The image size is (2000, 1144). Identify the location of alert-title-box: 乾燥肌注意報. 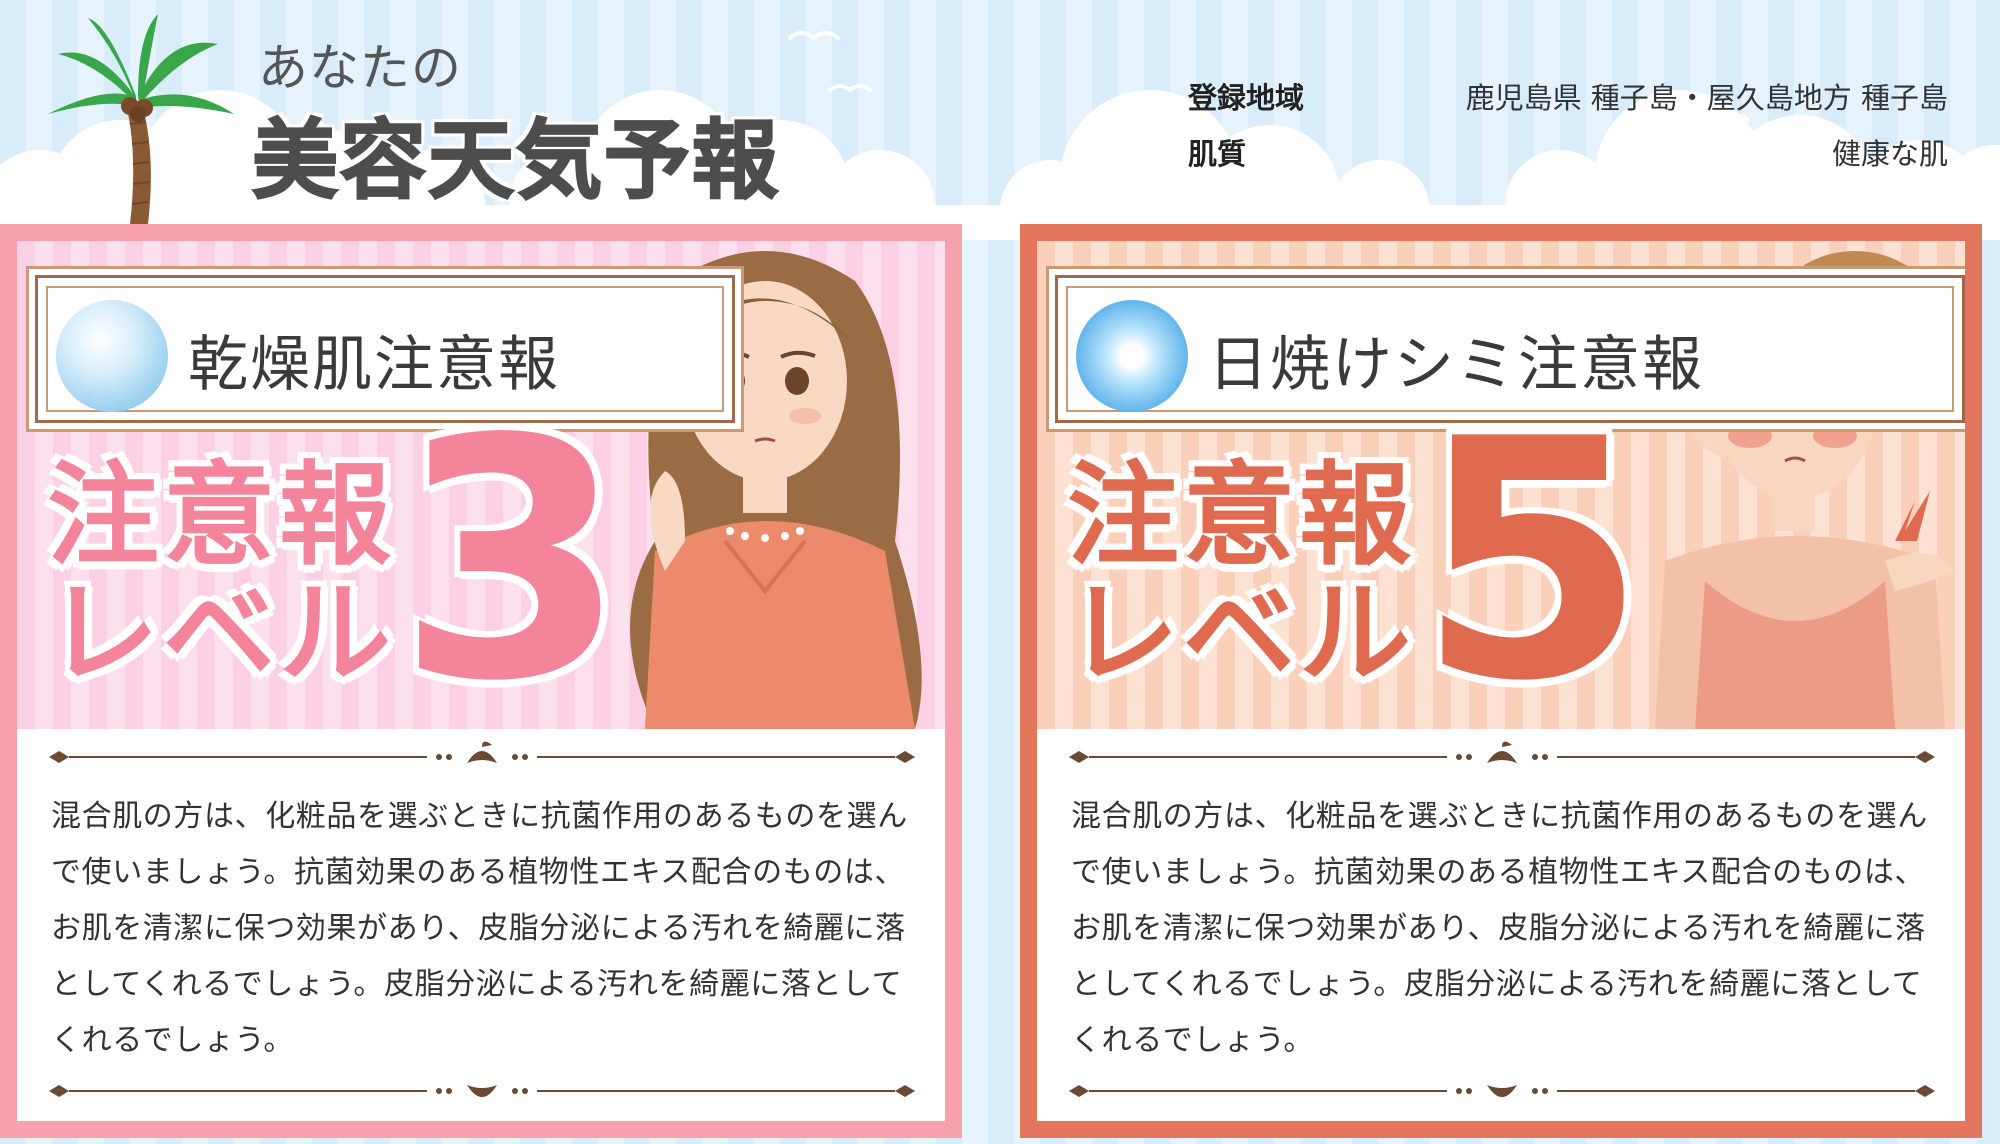
(385, 349).